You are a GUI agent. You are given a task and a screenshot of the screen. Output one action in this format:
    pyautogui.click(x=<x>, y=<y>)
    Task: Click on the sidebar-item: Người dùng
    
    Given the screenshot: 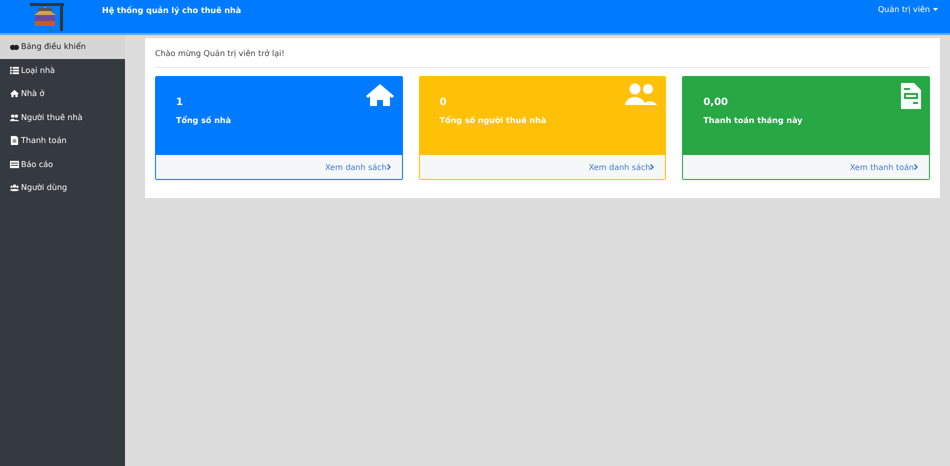 What is the action you would take?
    pyautogui.click(x=62, y=188)
    